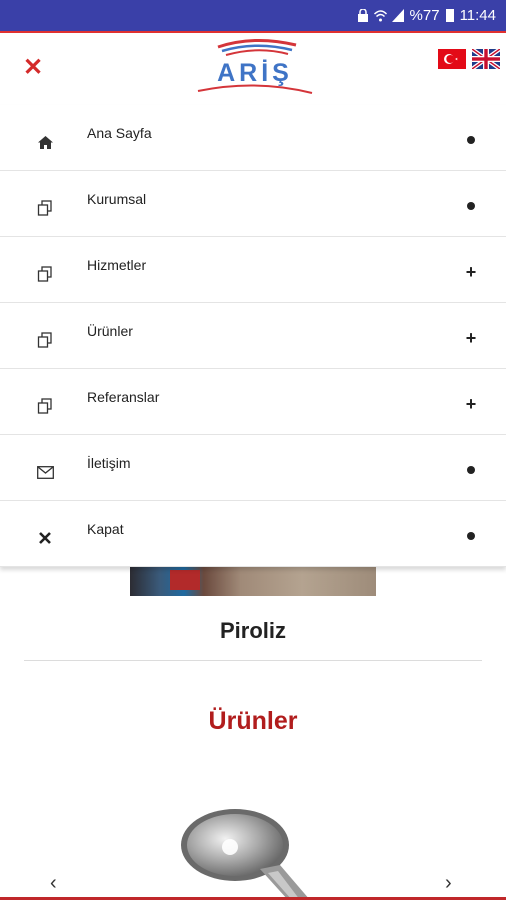  What do you see at coordinates (109, 463) in the screenshot?
I see `menu-item-label: İletişim` at bounding box center [109, 463].